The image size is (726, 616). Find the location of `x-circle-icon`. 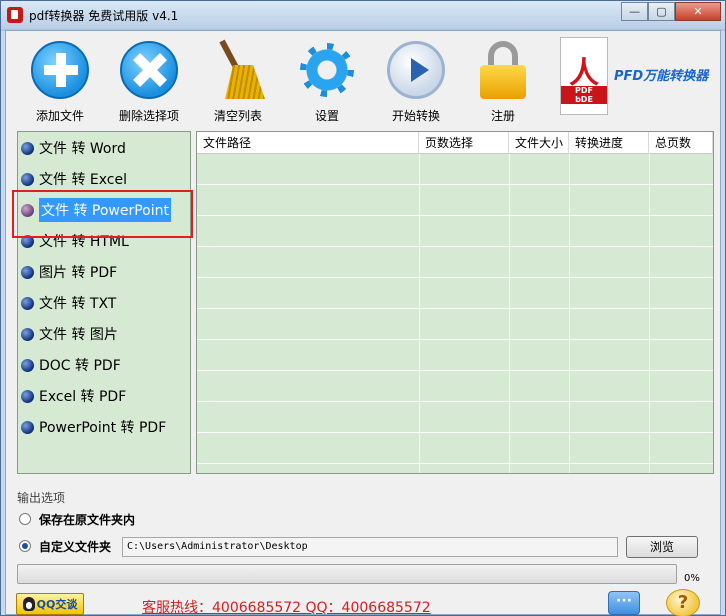

x-circle-icon is located at coordinates (149, 70).